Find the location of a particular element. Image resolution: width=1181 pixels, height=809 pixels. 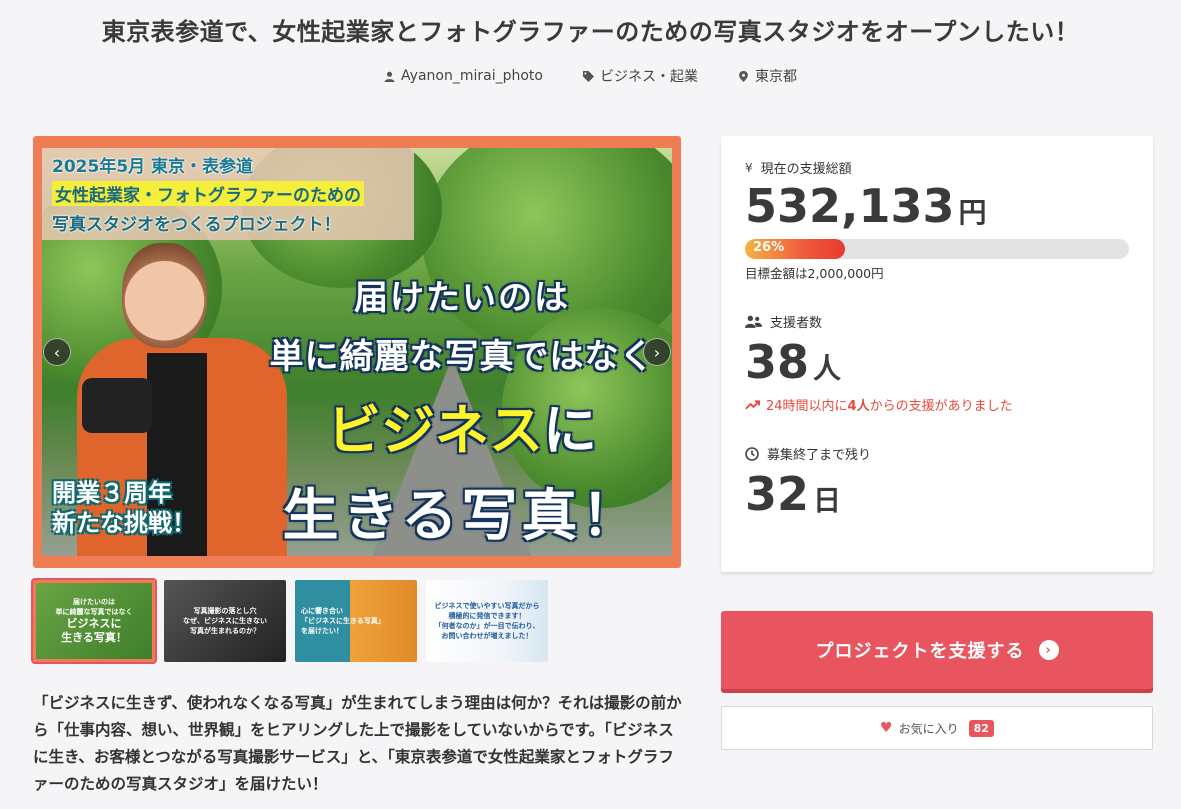

hero-anniversary-badge: 開業３周年 新たな挑戦！ is located at coordinates (124, 508).